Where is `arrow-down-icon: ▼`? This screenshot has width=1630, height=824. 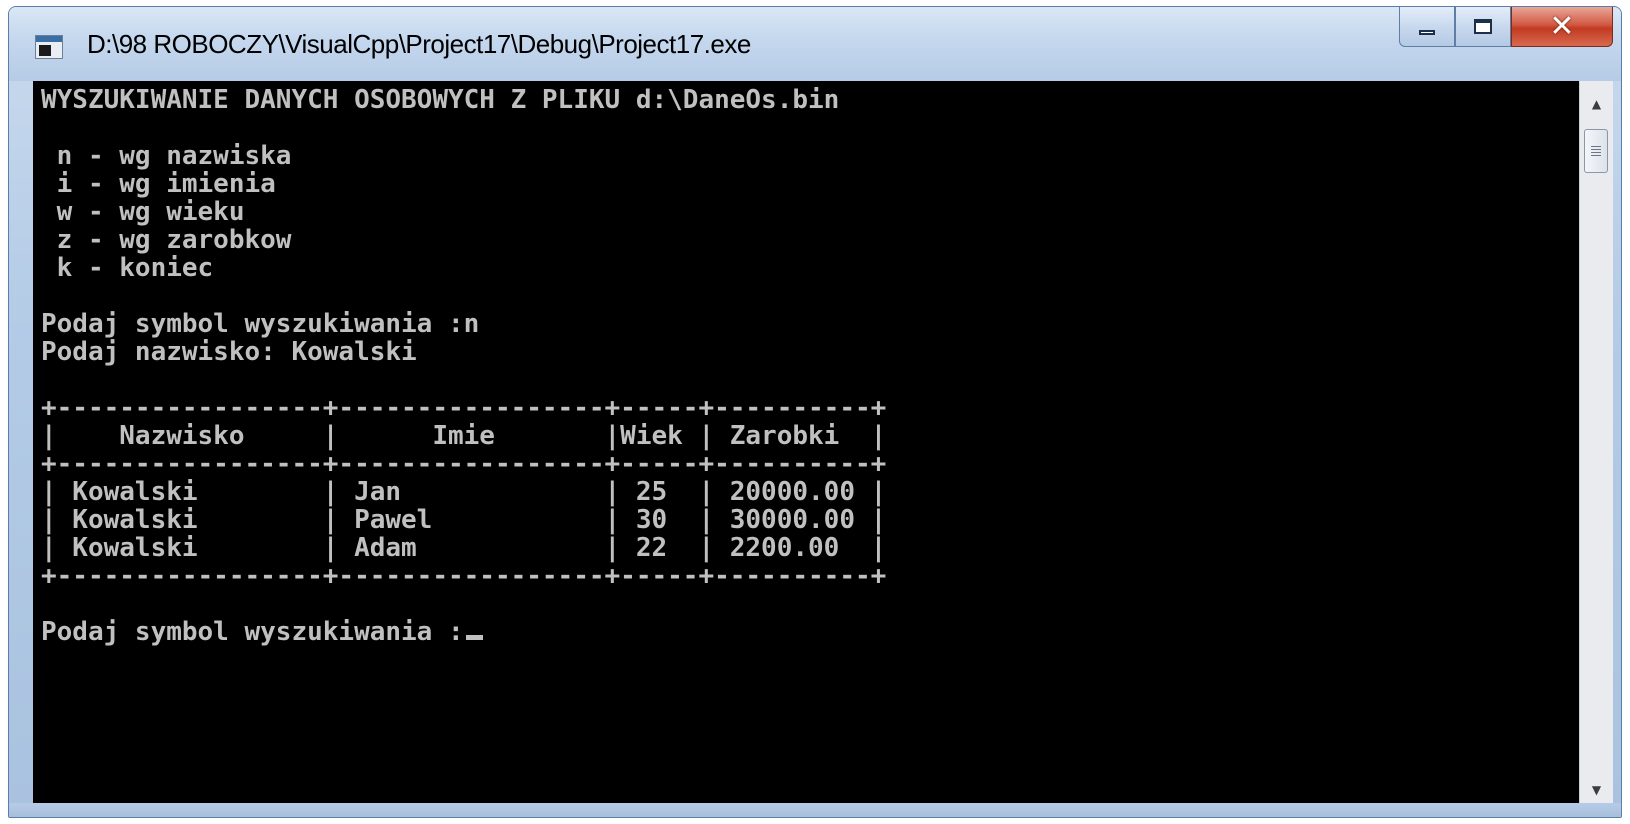 arrow-down-icon: ▼ is located at coordinates (1596, 790).